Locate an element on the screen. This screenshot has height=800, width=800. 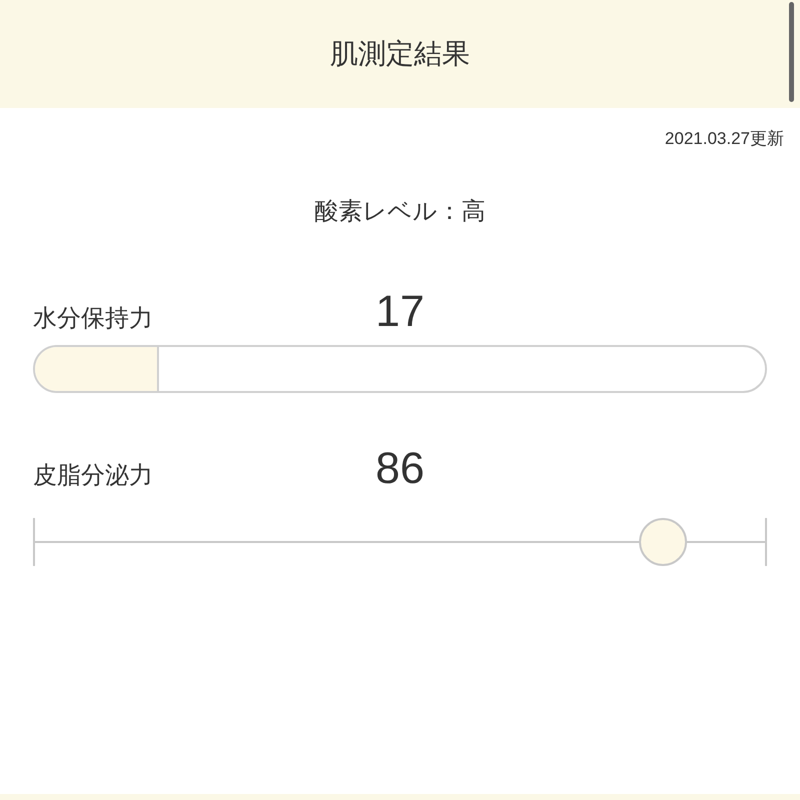
slider-track is located at coordinates (400, 542).